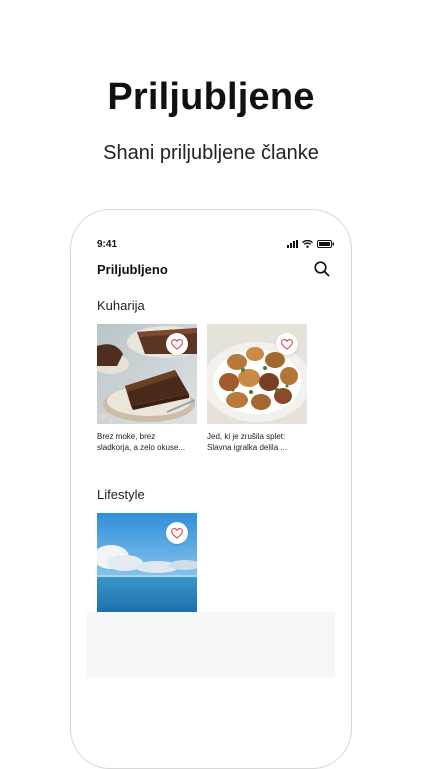 The height and width of the screenshot is (769, 422). Describe the element at coordinates (211, 645) in the screenshot. I see `bottom-panel` at that location.